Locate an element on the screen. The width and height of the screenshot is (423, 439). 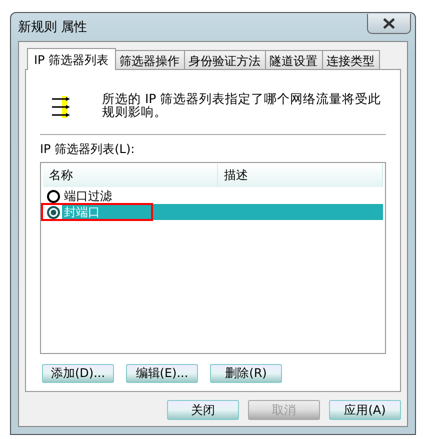
description-text: 所选的 IP 筛选器列表指定了哪个网络流量将受此规则影响。 is located at coordinates (242, 105).